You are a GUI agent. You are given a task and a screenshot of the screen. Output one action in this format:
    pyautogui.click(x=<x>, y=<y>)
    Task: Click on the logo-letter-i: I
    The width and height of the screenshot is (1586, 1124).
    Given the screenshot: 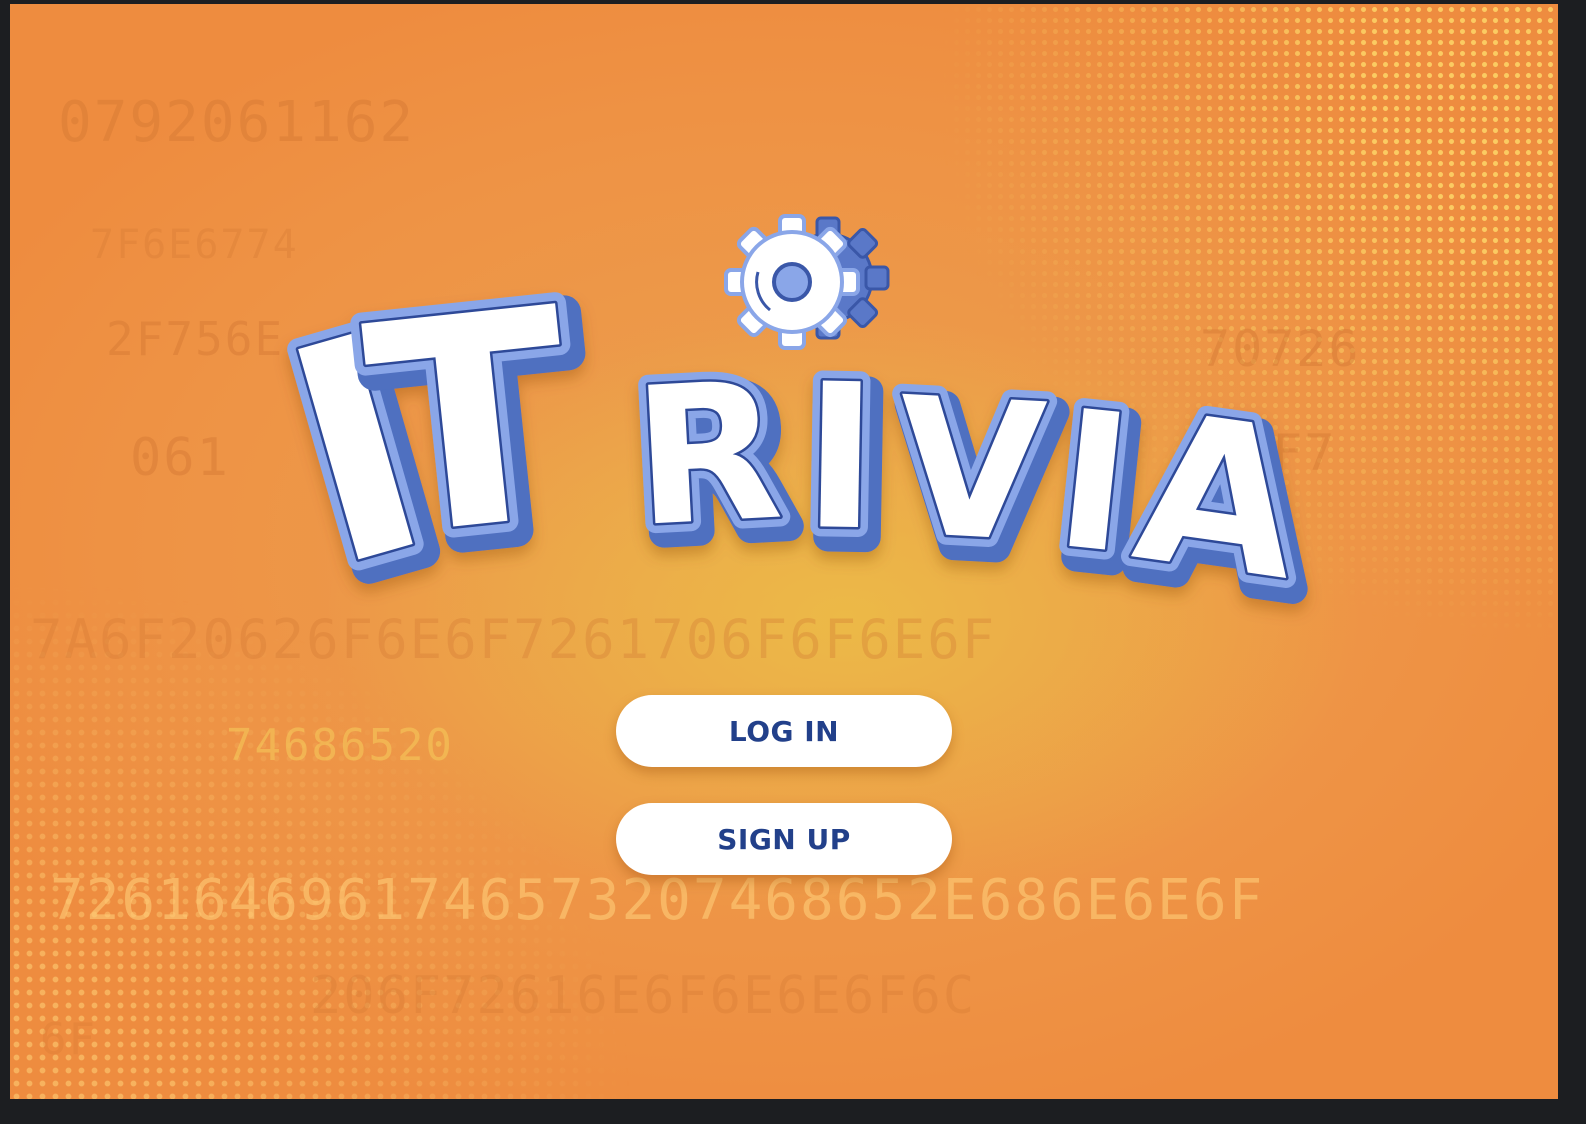 What is the action you would take?
    pyautogui.click(x=840, y=458)
    